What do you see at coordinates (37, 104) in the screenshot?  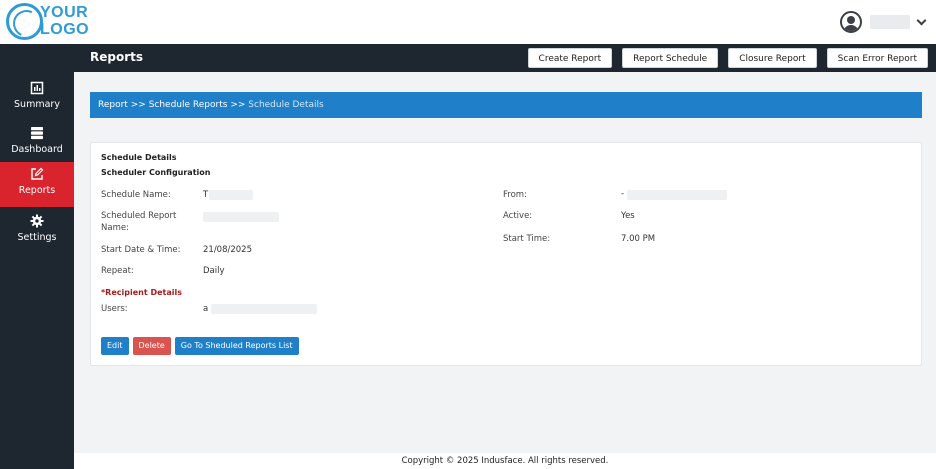 I see `sidebar-item-label: Summary` at bounding box center [37, 104].